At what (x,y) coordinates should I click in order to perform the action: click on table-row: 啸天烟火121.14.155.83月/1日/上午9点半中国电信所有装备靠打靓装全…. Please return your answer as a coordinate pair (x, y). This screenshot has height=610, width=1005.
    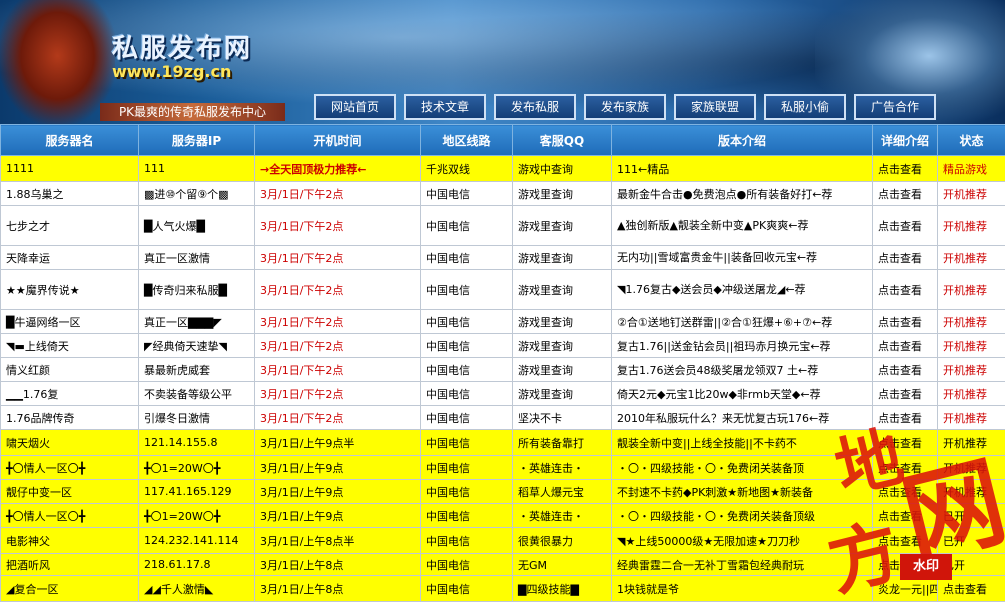
    Looking at the image, I should click on (503, 443).